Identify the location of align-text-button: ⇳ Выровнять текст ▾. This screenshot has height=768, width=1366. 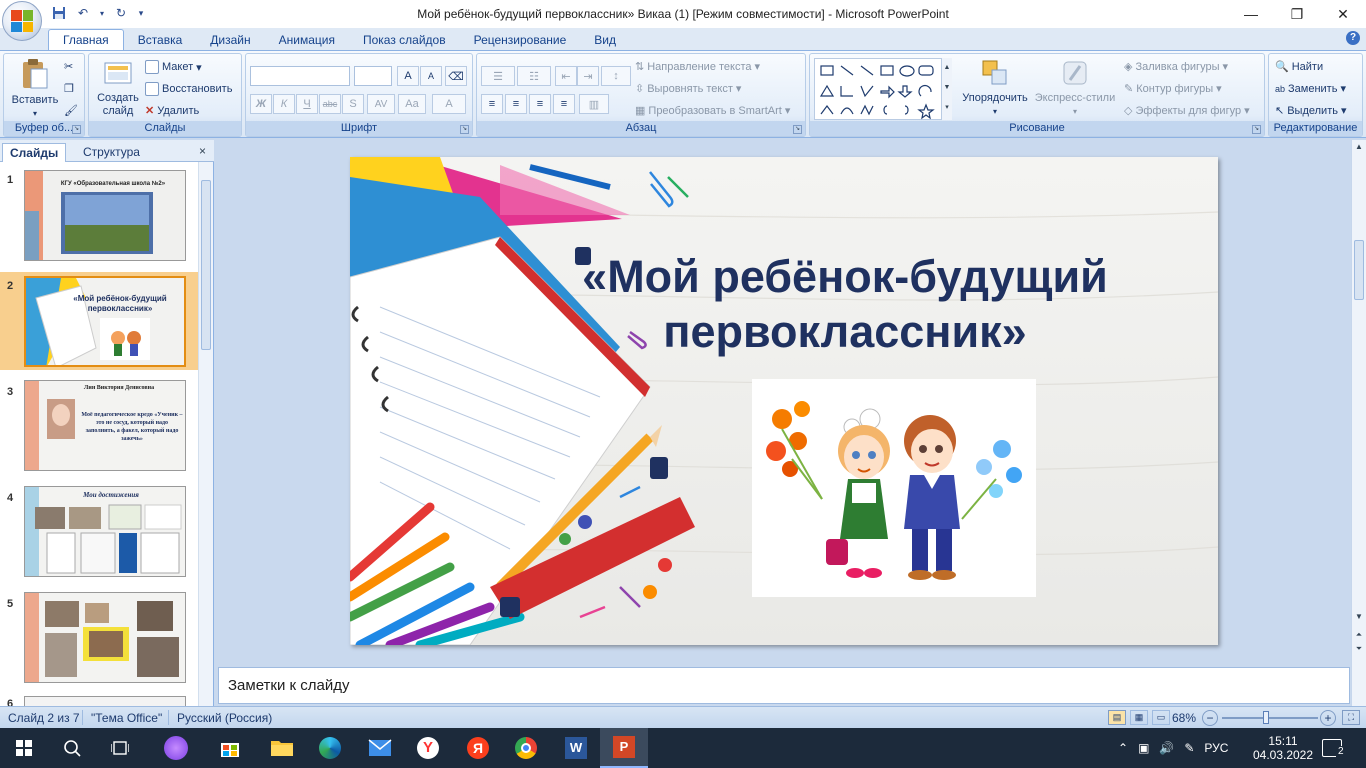
(688, 89).